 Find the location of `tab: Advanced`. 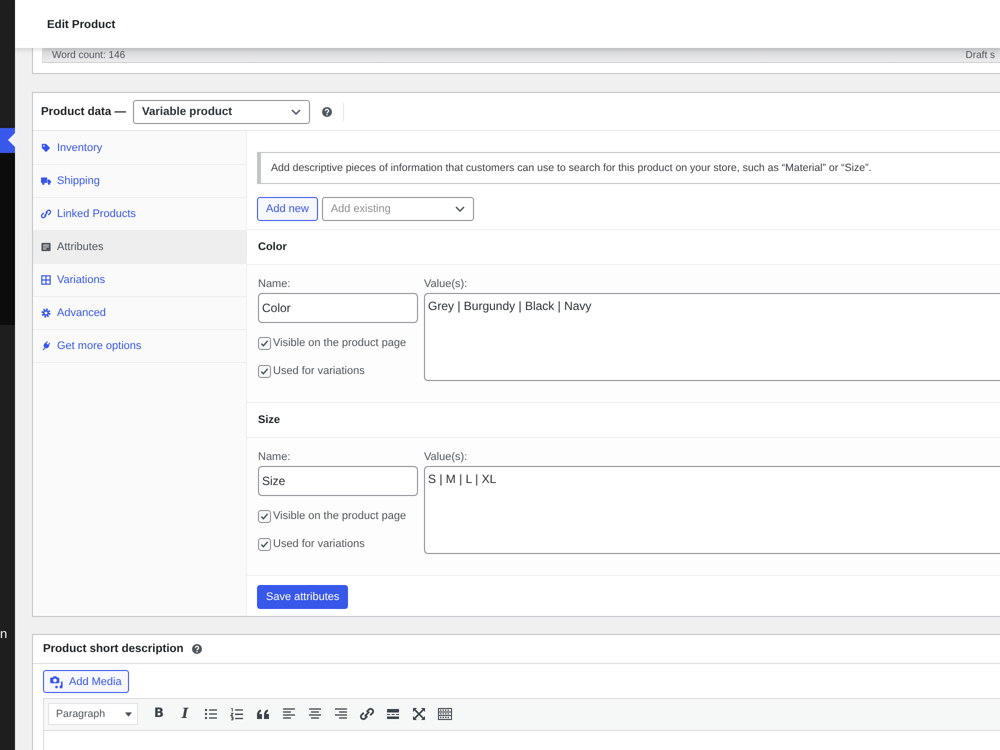

tab: Advanced is located at coordinates (139, 313).